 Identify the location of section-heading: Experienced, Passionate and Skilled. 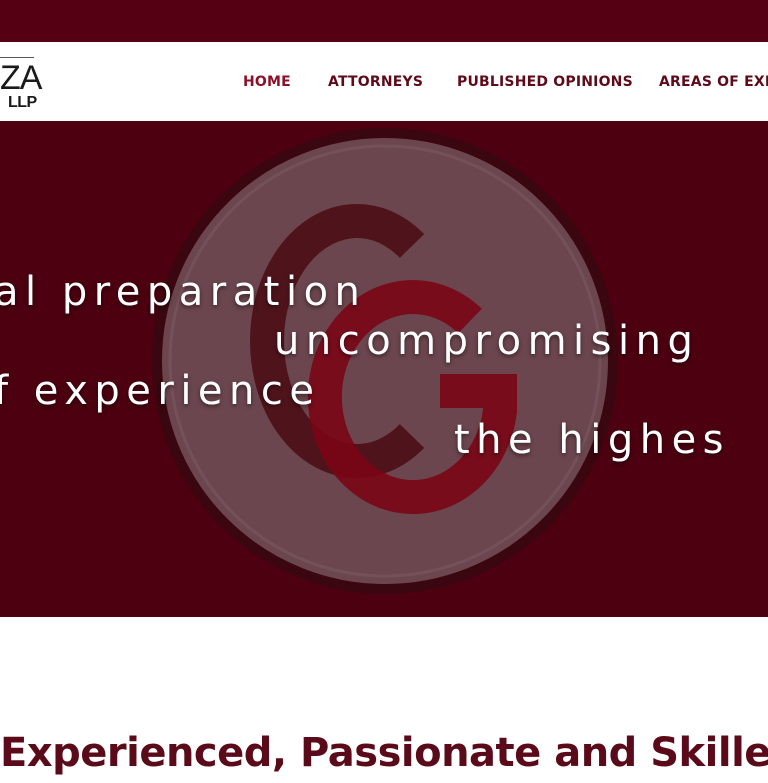
(384, 753).